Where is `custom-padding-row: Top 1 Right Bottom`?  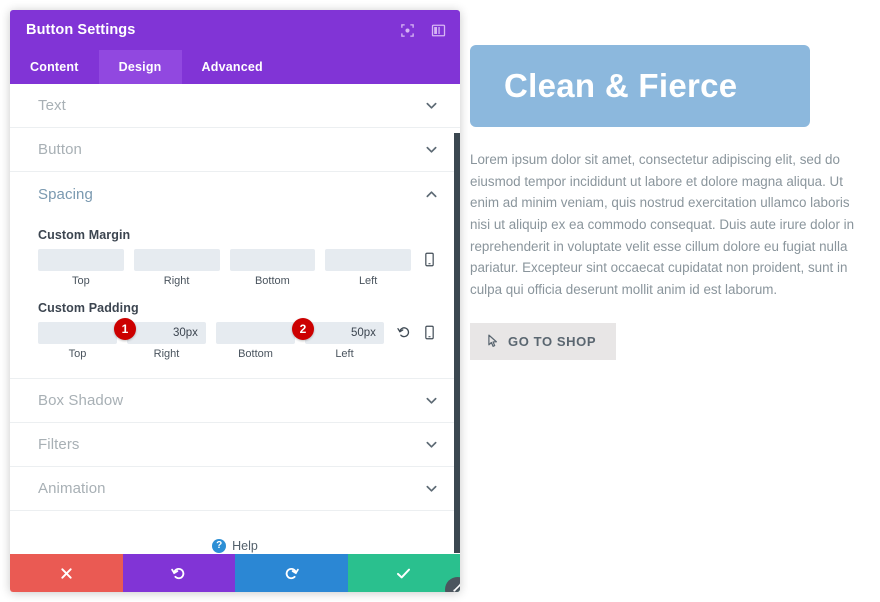
custom-padding-row: Top 1 Right Bottom is located at coordinates (238, 339).